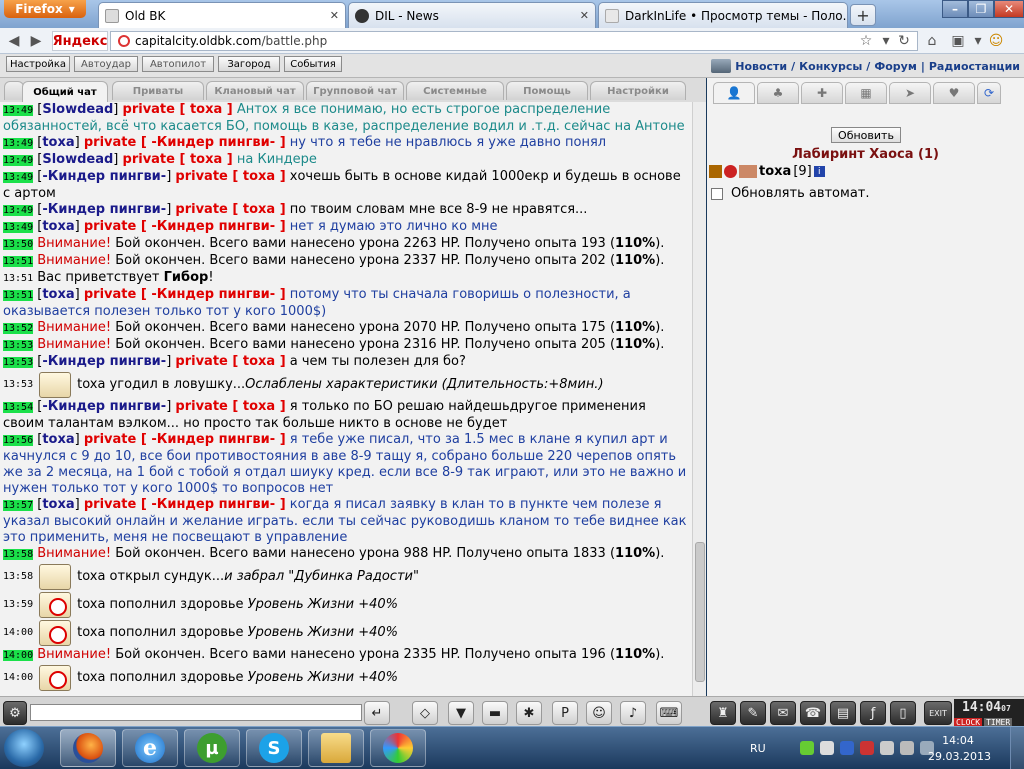 This screenshot has width=1024, height=769. I want to click on tab-privates: Приваты, so click(158, 90).